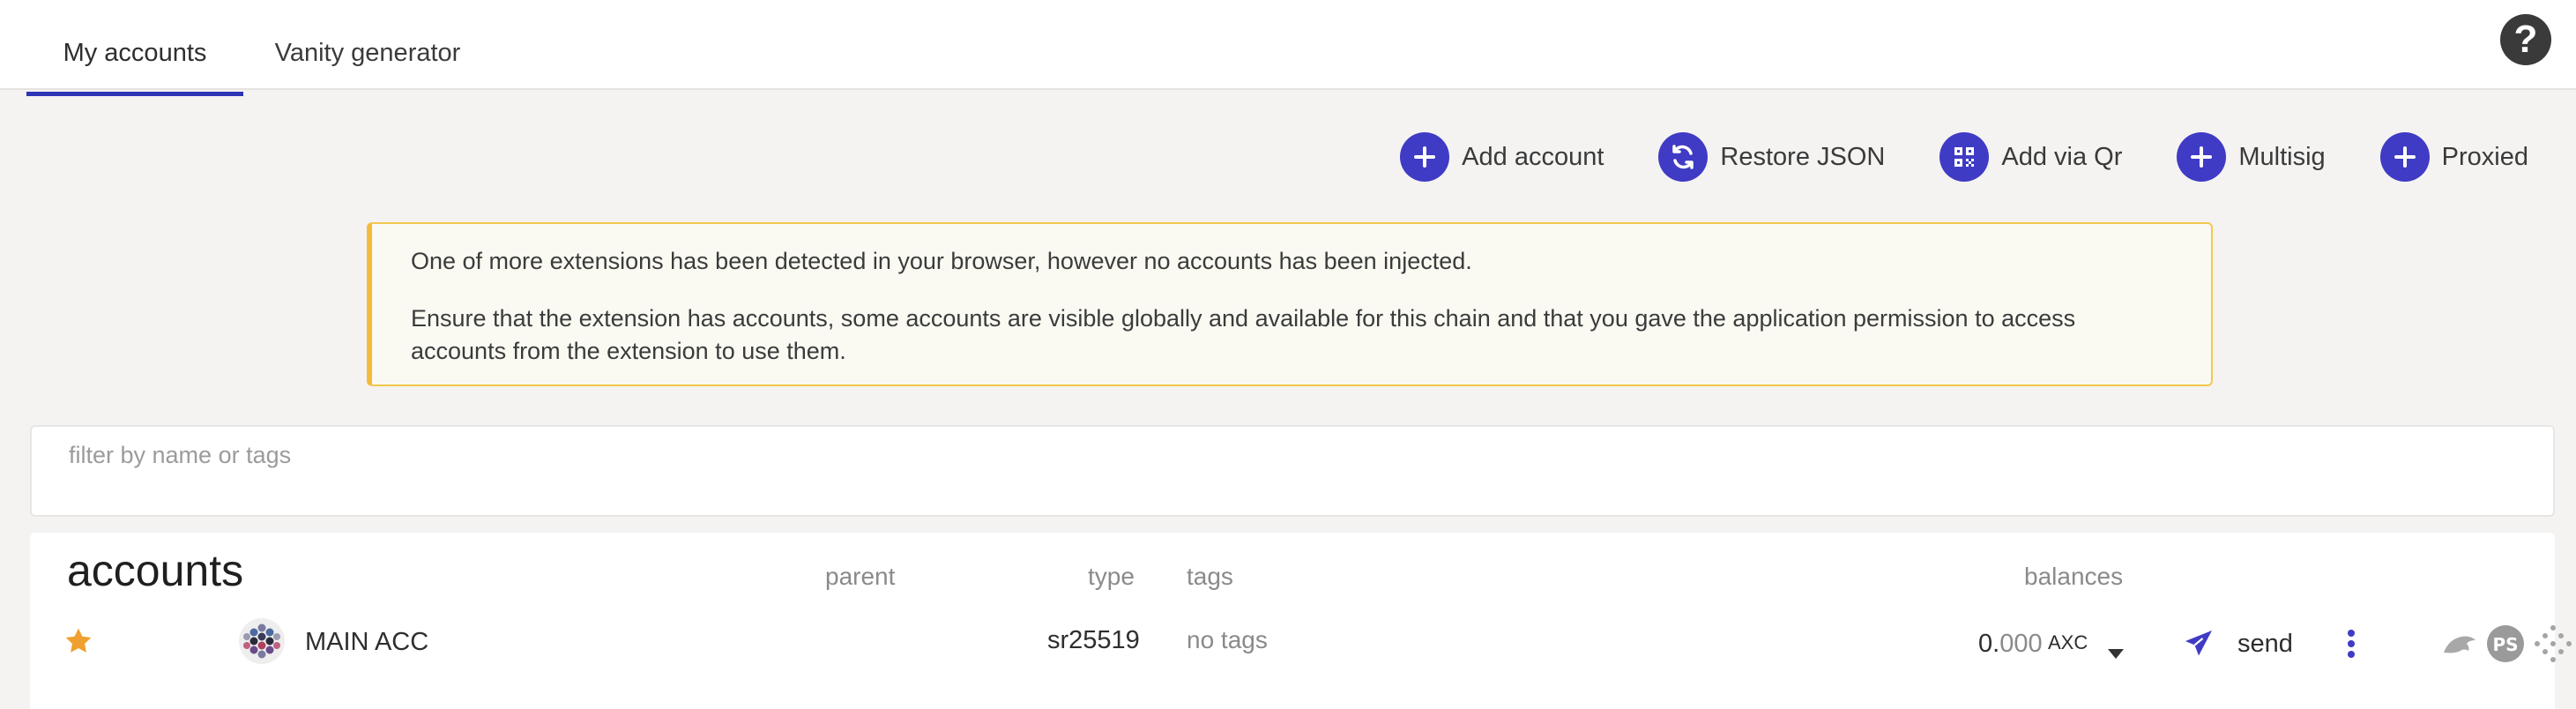 This screenshot has width=2576, height=709. What do you see at coordinates (368, 46) in the screenshot?
I see `tab-vanity-generator: Vanity generator` at bounding box center [368, 46].